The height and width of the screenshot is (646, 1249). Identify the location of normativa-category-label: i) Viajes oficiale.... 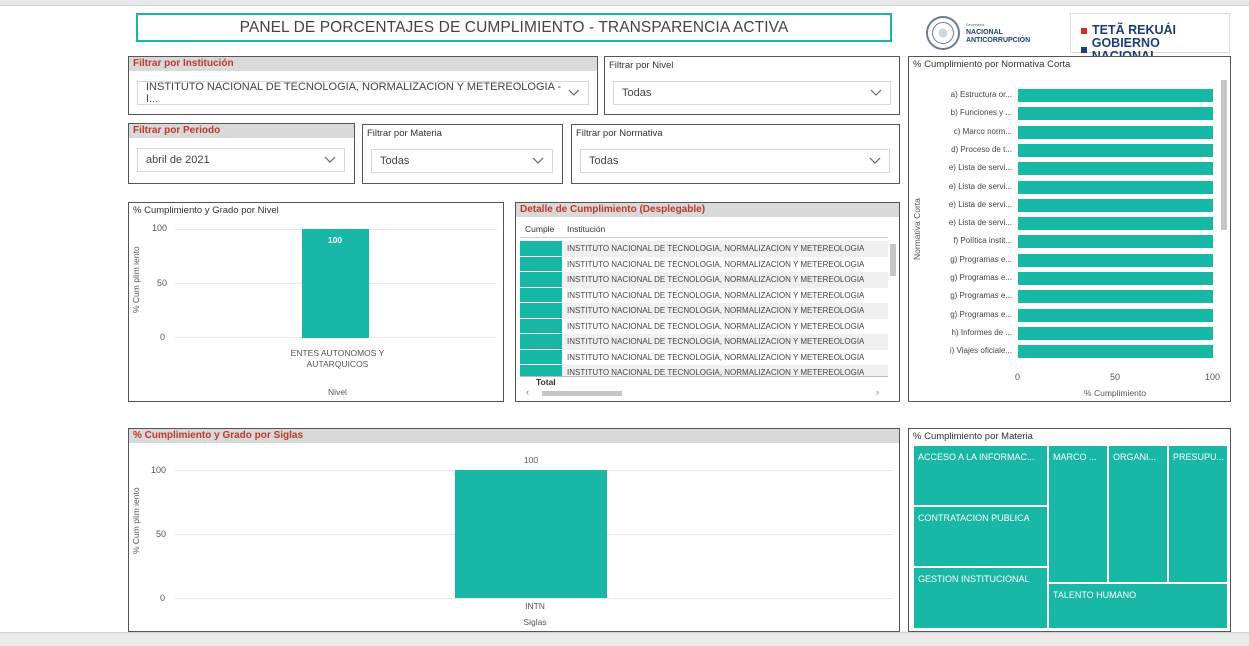
(980, 351).